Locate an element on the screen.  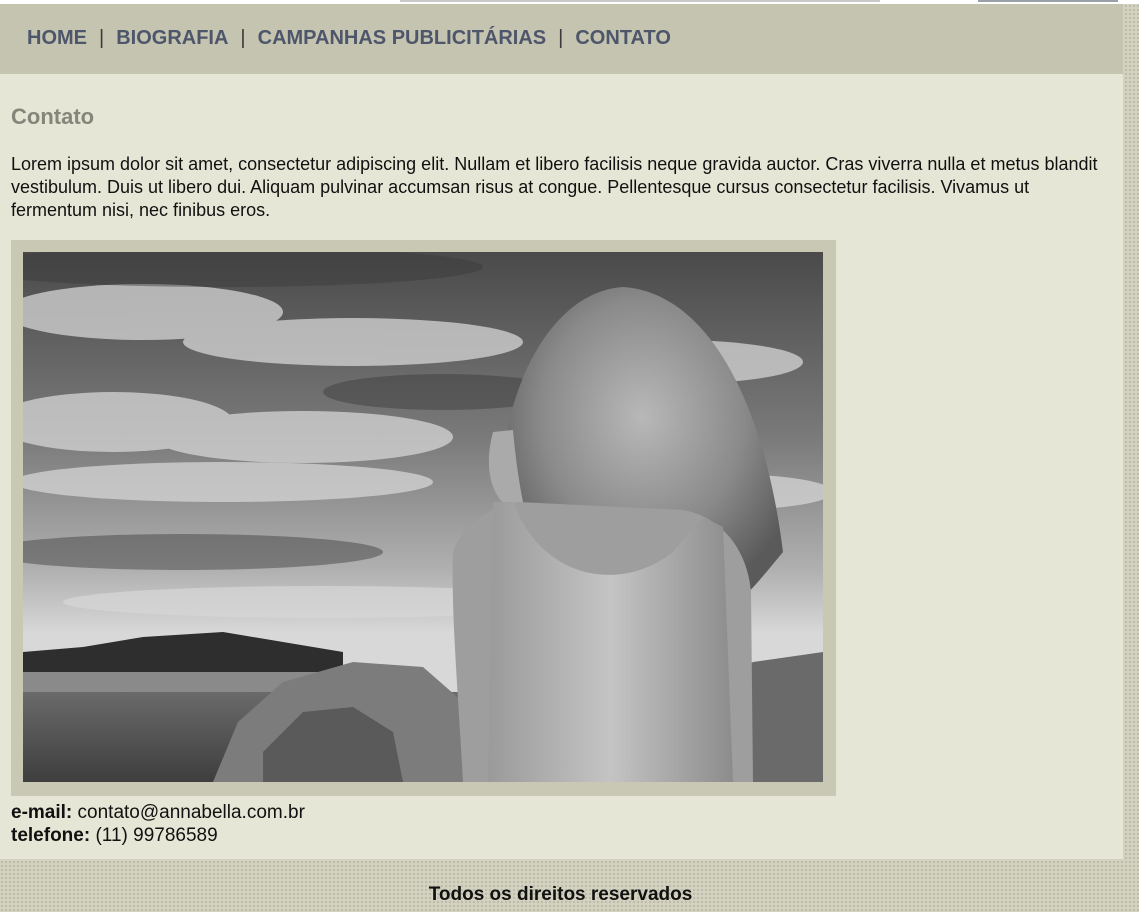
email-label: e-mail: is located at coordinates (42, 812).